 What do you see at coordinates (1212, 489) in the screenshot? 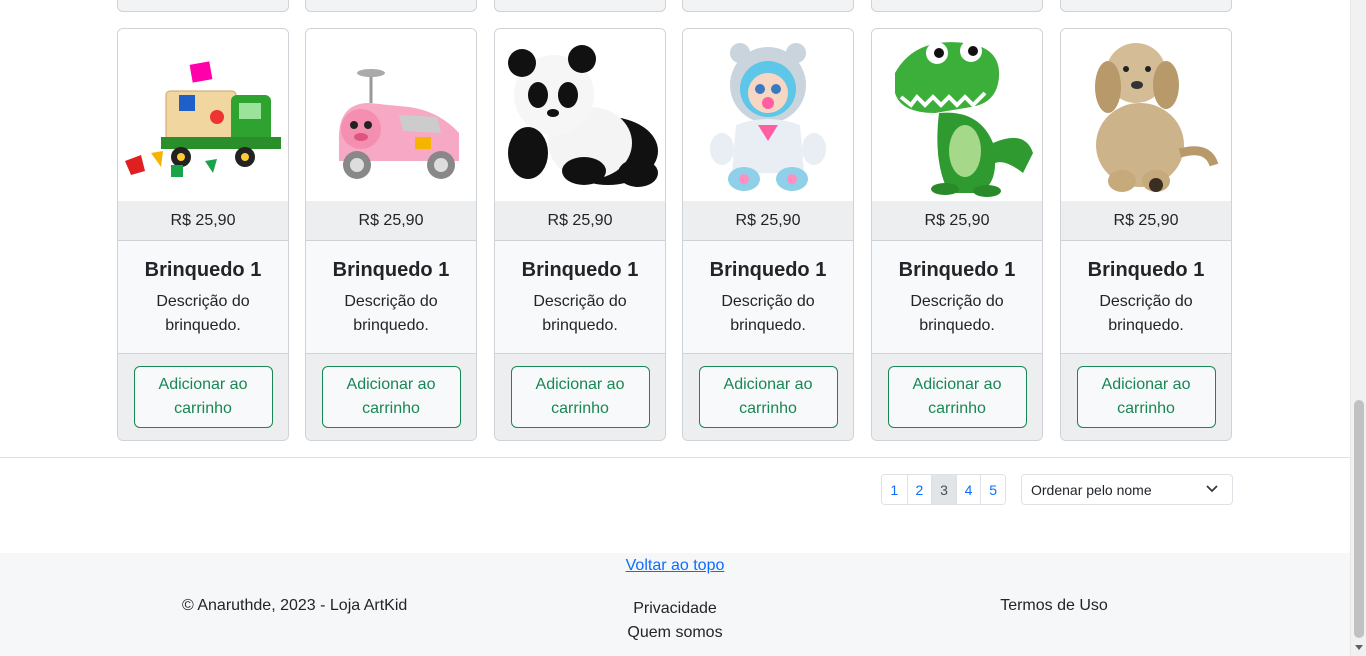
I see `chevron-down-icon` at bounding box center [1212, 489].